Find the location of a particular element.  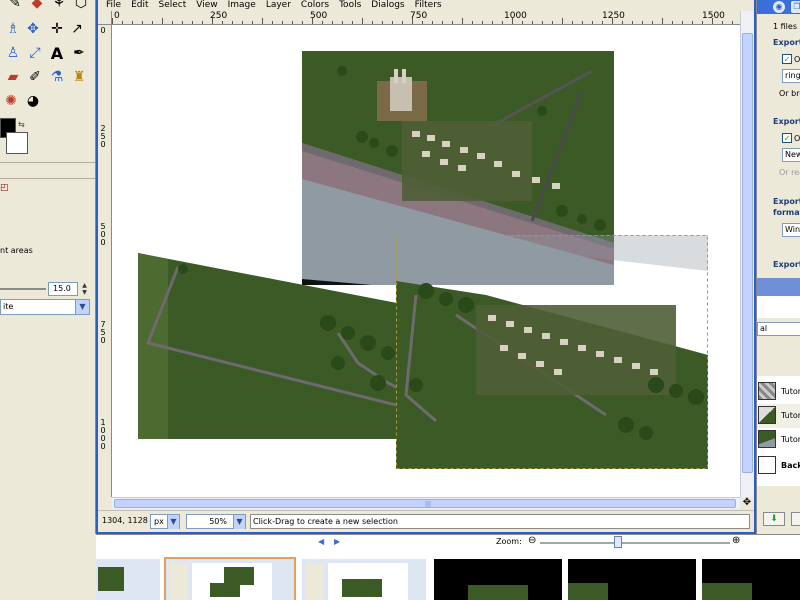

menu-select: Select is located at coordinates (173, 5).